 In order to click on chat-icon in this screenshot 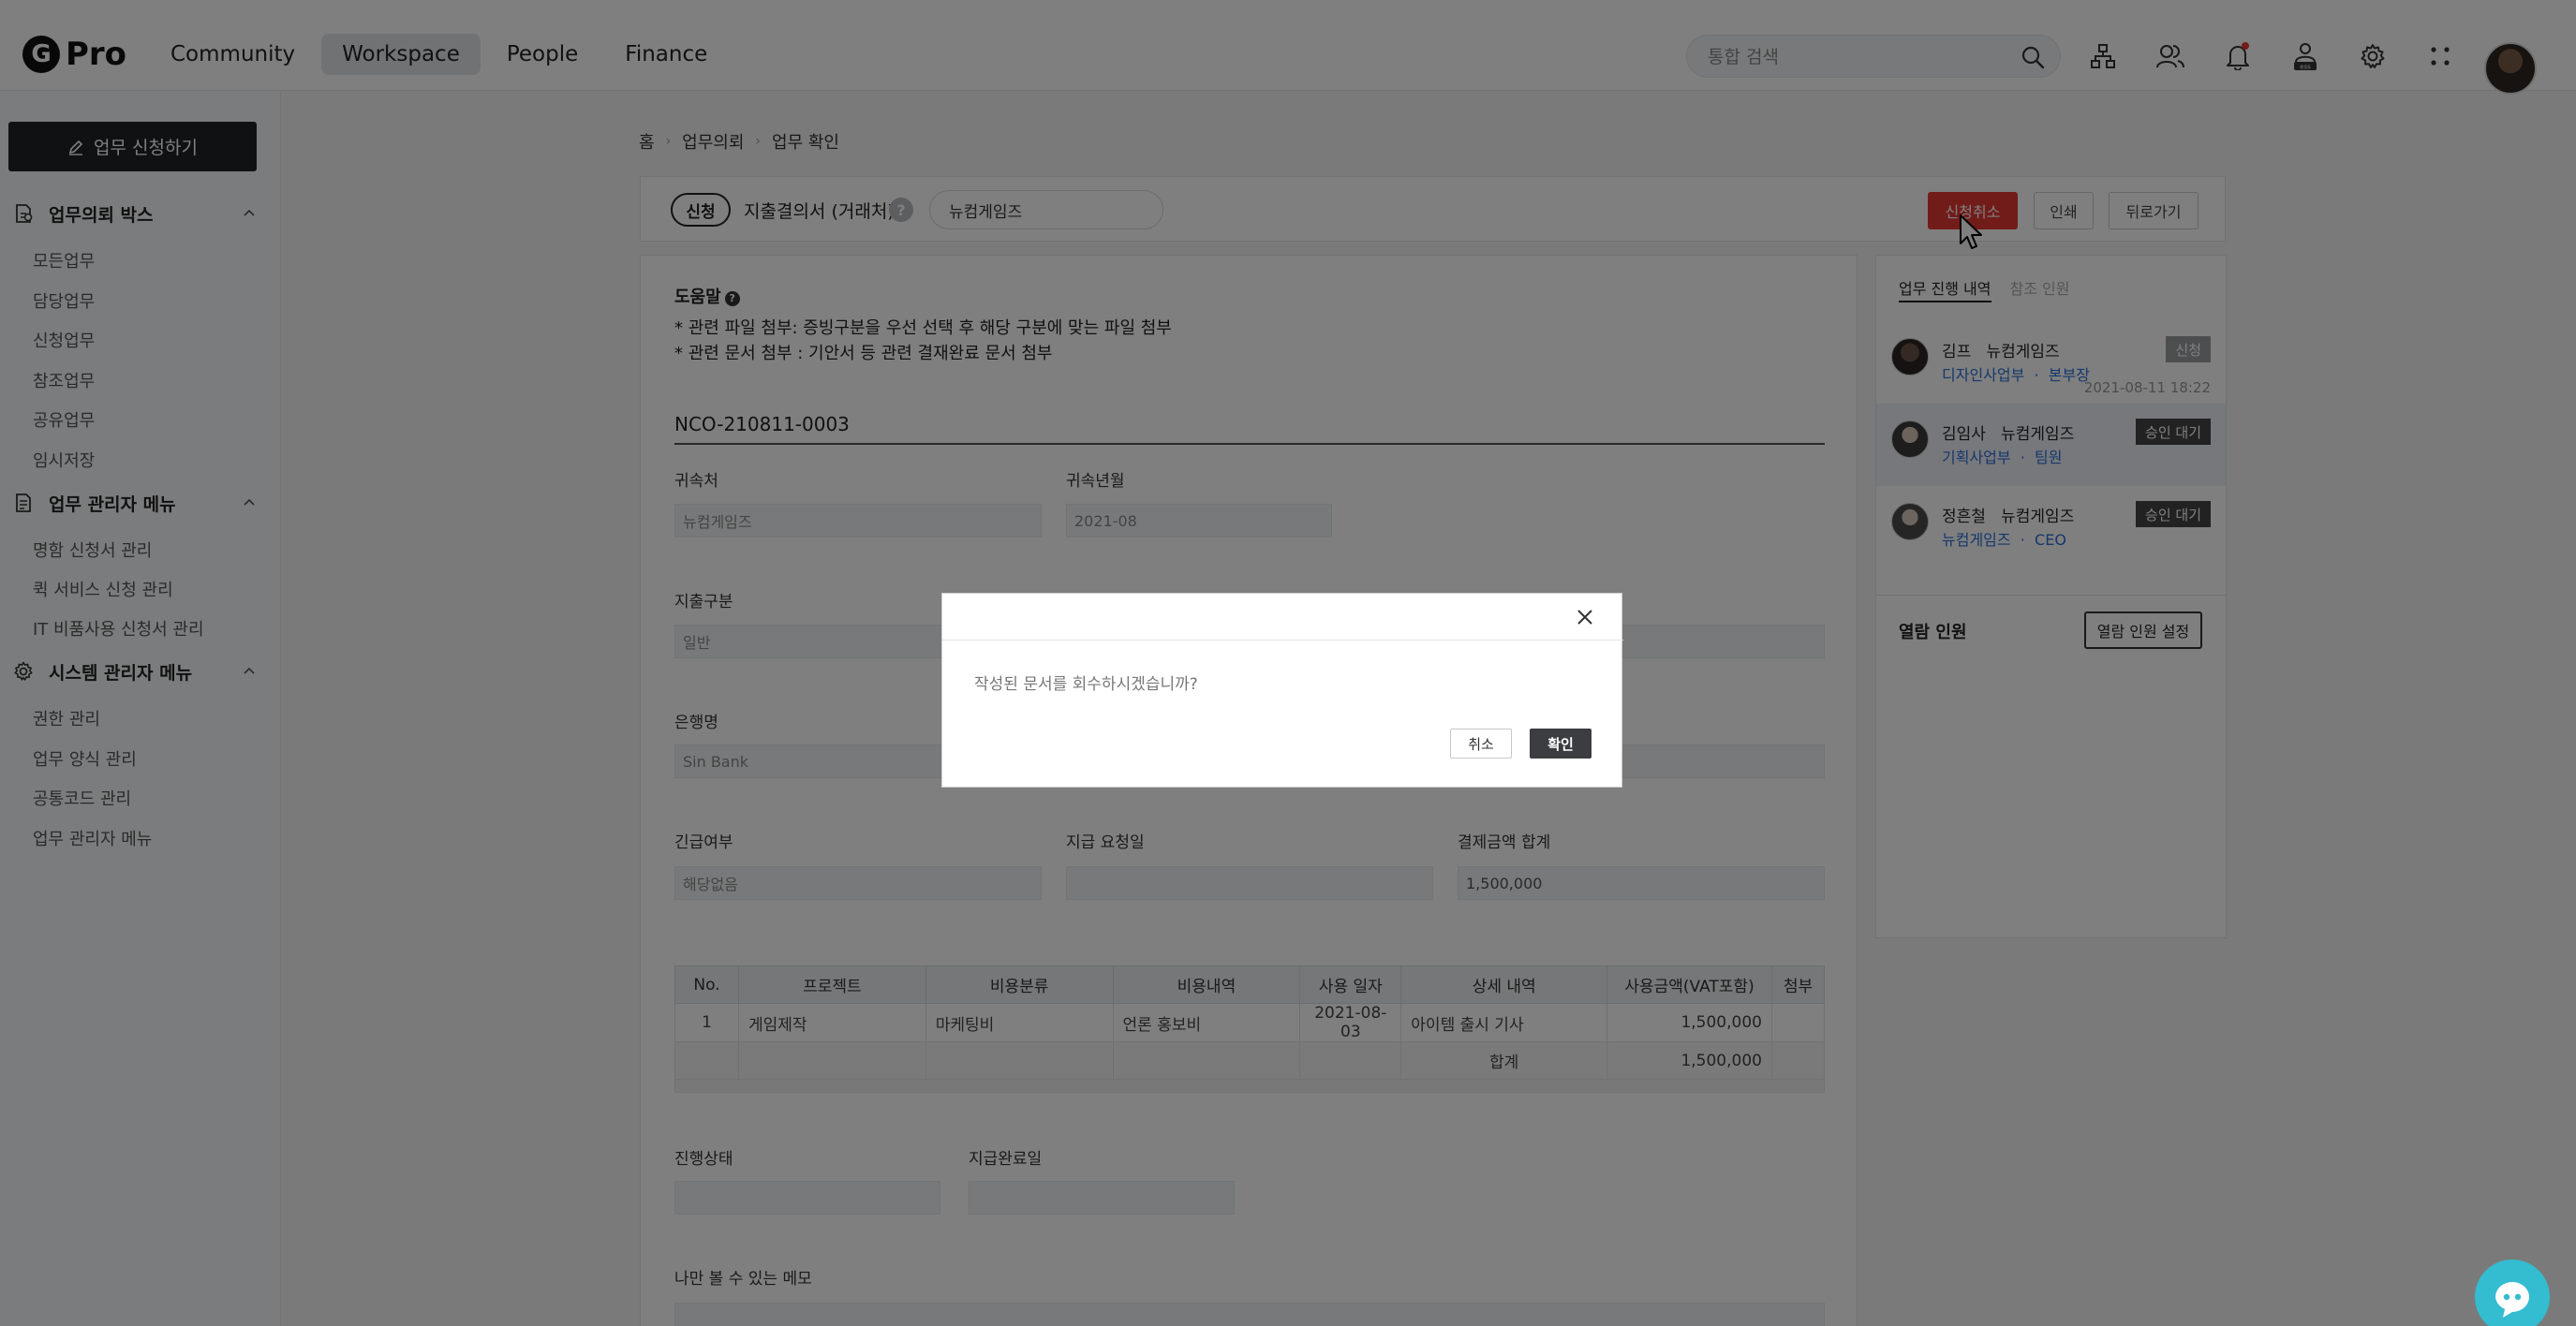, I will do `click(2512, 1300)`.